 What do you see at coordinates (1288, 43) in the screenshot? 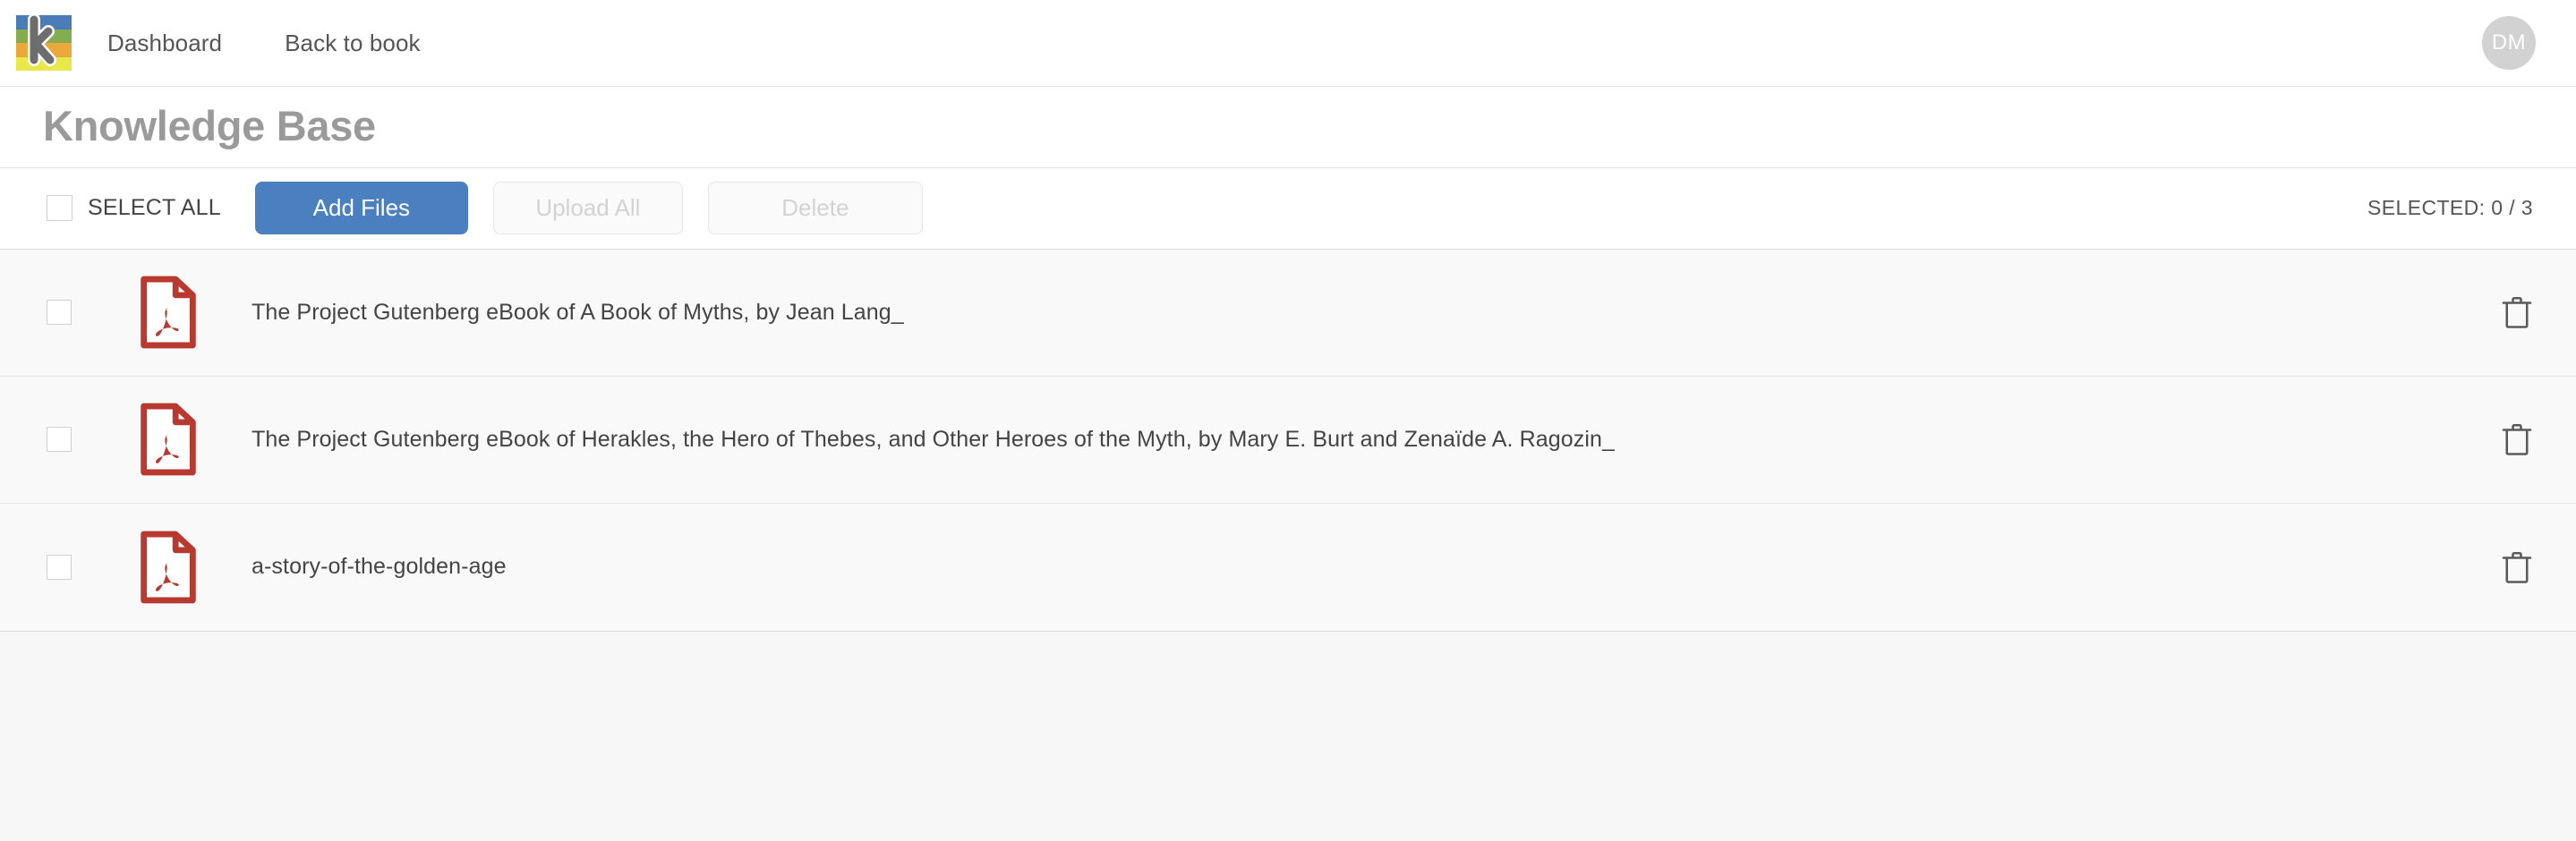
I see `top-navbar: Dashboard Back to book DM` at bounding box center [1288, 43].